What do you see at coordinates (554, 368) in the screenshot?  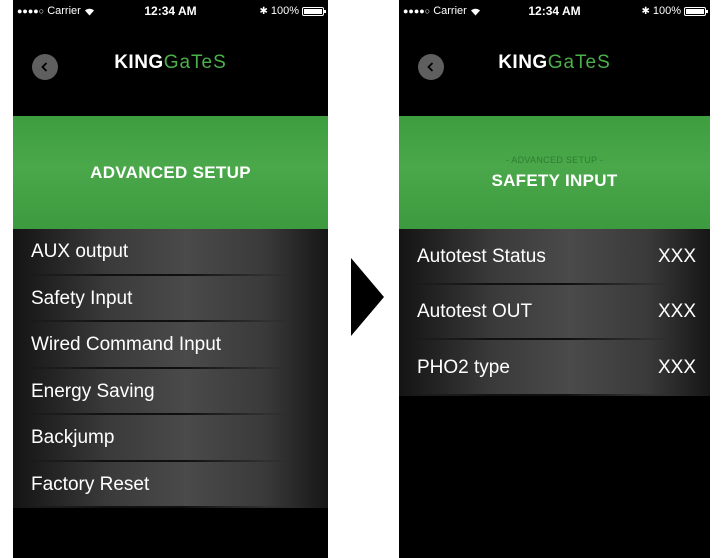 I see `row-pho2-type: PHO2 type XXX` at bounding box center [554, 368].